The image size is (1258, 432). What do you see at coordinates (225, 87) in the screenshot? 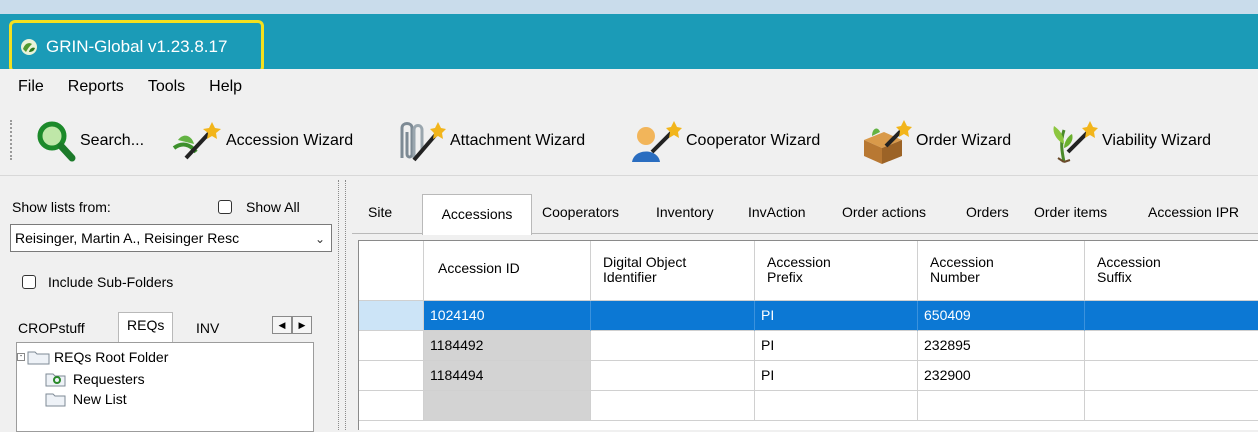
I see `menu-help: Help` at bounding box center [225, 87].